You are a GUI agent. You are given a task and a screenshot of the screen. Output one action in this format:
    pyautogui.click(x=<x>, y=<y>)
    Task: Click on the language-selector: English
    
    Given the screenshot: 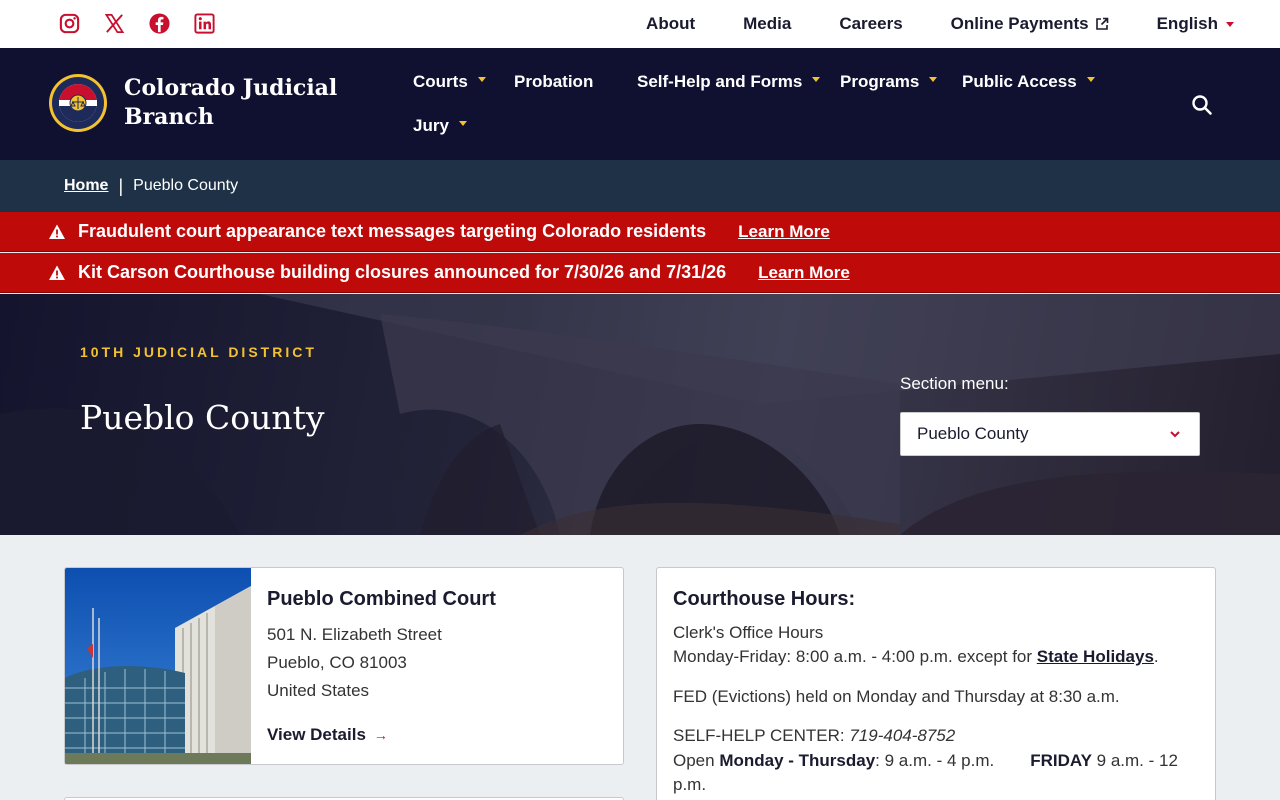 What is the action you would take?
    pyautogui.click(x=1195, y=24)
    